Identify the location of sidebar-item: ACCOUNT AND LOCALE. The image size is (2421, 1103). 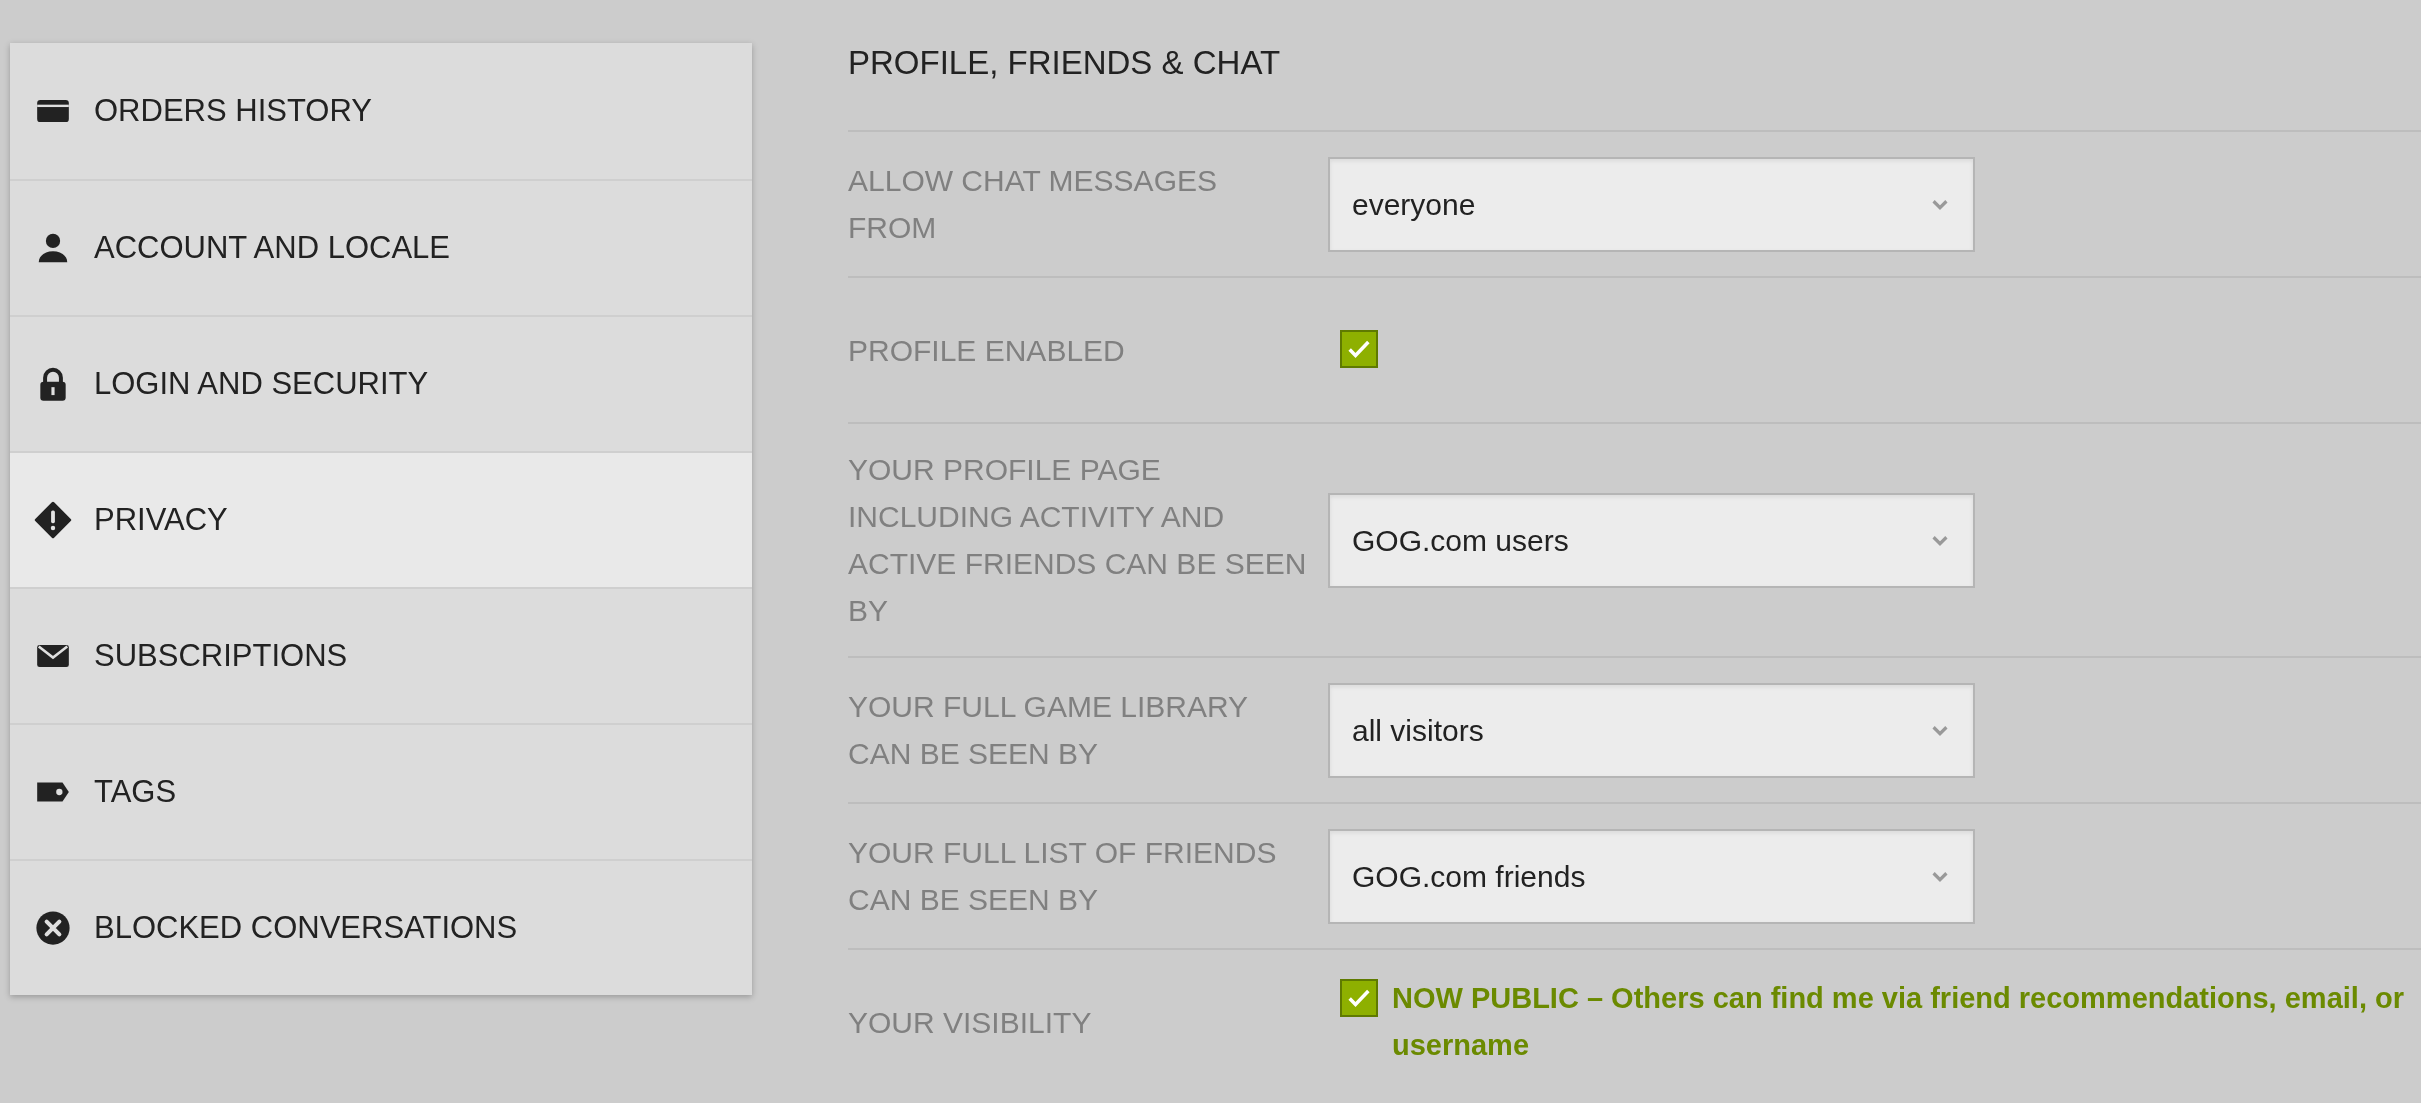
(381, 247).